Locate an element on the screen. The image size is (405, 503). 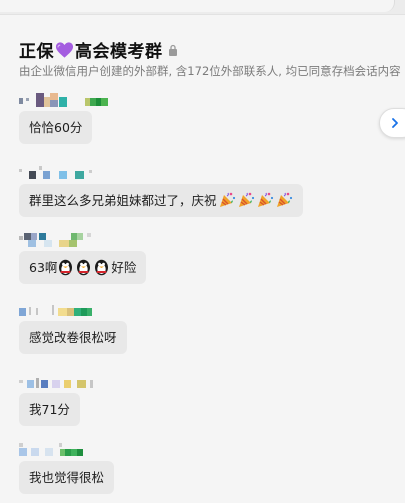
message-text-before: 63啊 is located at coordinates (43, 267).